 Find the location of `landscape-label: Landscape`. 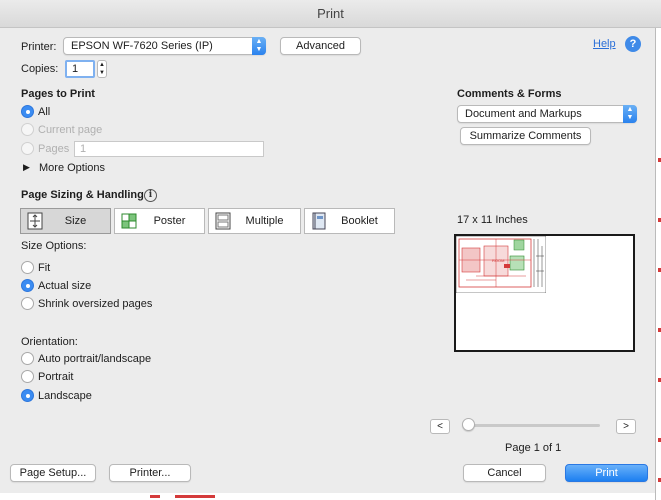

landscape-label: Landscape is located at coordinates (65, 396).